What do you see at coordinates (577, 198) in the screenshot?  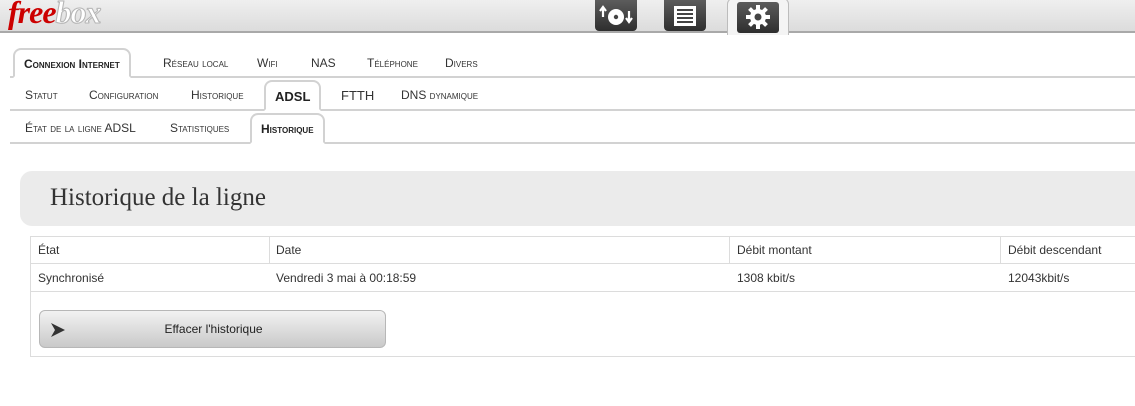 I see `panel-header: Historique de la ligne` at bounding box center [577, 198].